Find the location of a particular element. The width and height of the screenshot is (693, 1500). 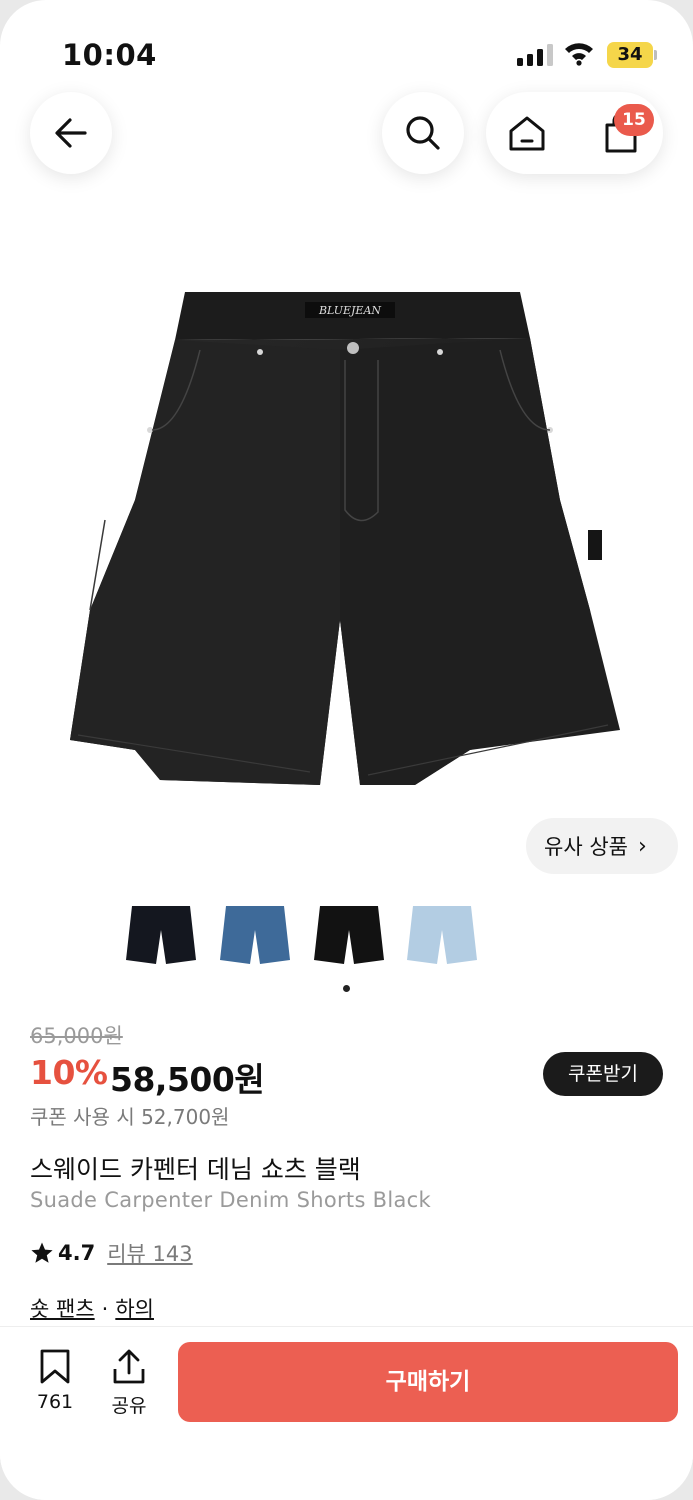

category-breadcrumb: 숏 팬츠 · 하의 is located at coordinates (92, 1308).